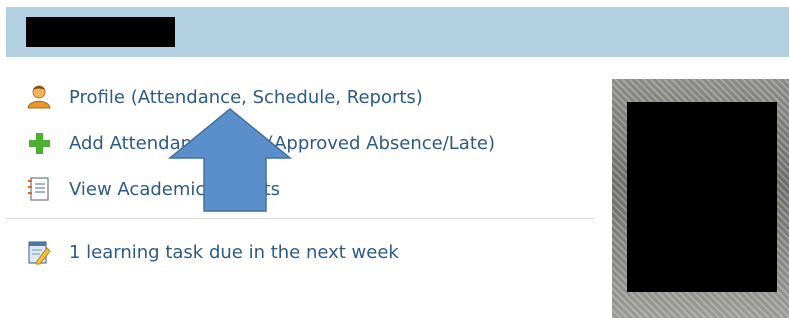 Image resolution: width=789 pixels, height=318 pixels. What do you see at coordinates (100, 32) in the screenshot?
I see `redacted-student-name` at bounding box center [100, 32].